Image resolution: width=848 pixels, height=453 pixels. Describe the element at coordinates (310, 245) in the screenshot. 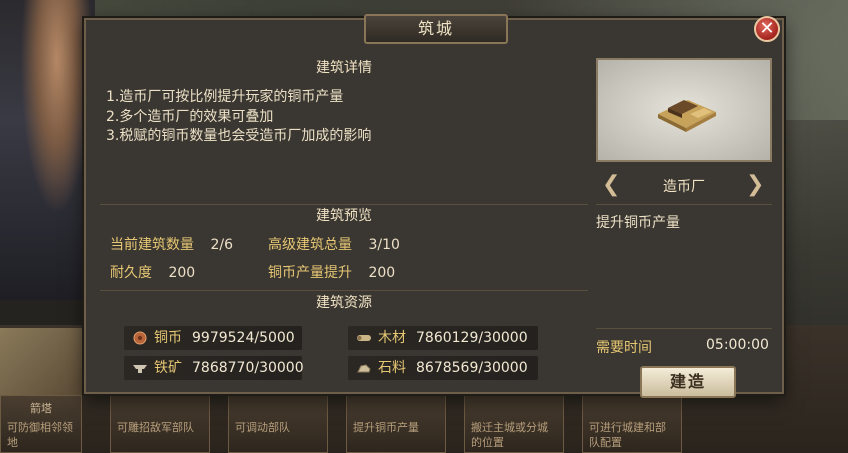

I see `advanced-total-label: 高级建筑总量` at that location.